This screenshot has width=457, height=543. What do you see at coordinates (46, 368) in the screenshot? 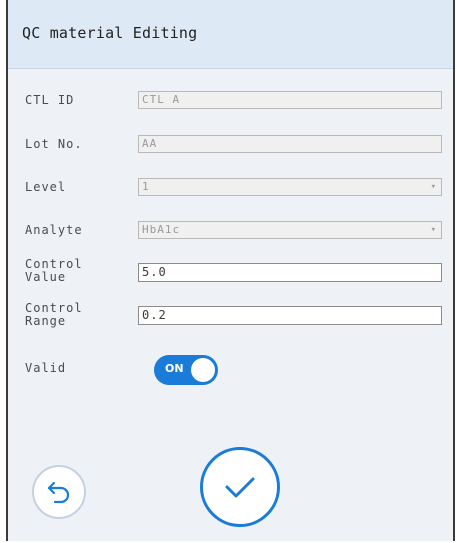
I see `valid-label: Valid` at bounding box center [46, 368].